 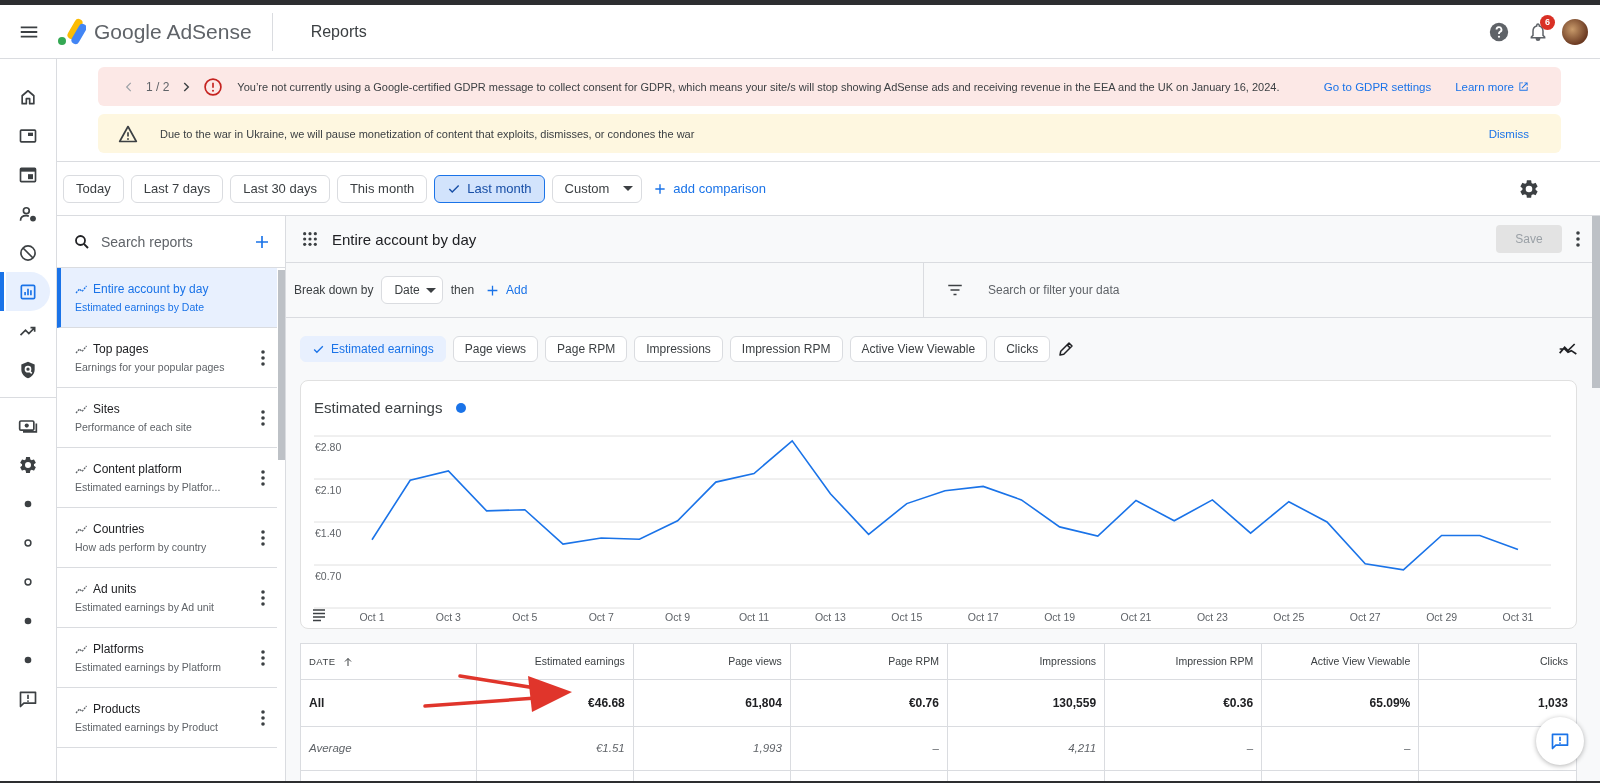 What do you see at coordinates (525, 617) in the screenshot?
I see `x-tick-label: Oct 5` at bounding box center [525, 617].